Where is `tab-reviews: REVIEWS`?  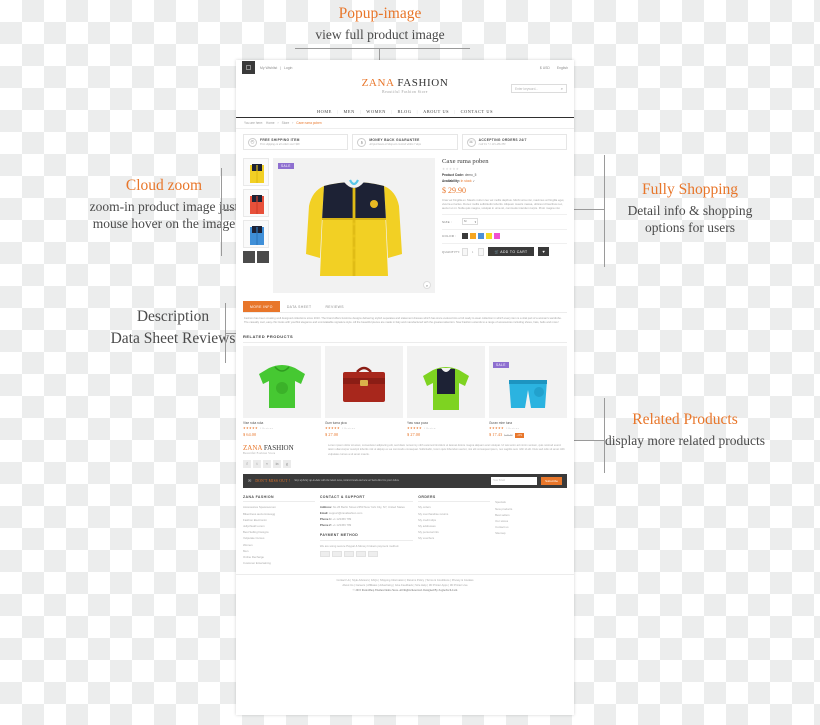 tab-reviews: REVIEWS is located at coordinates (334, 306).